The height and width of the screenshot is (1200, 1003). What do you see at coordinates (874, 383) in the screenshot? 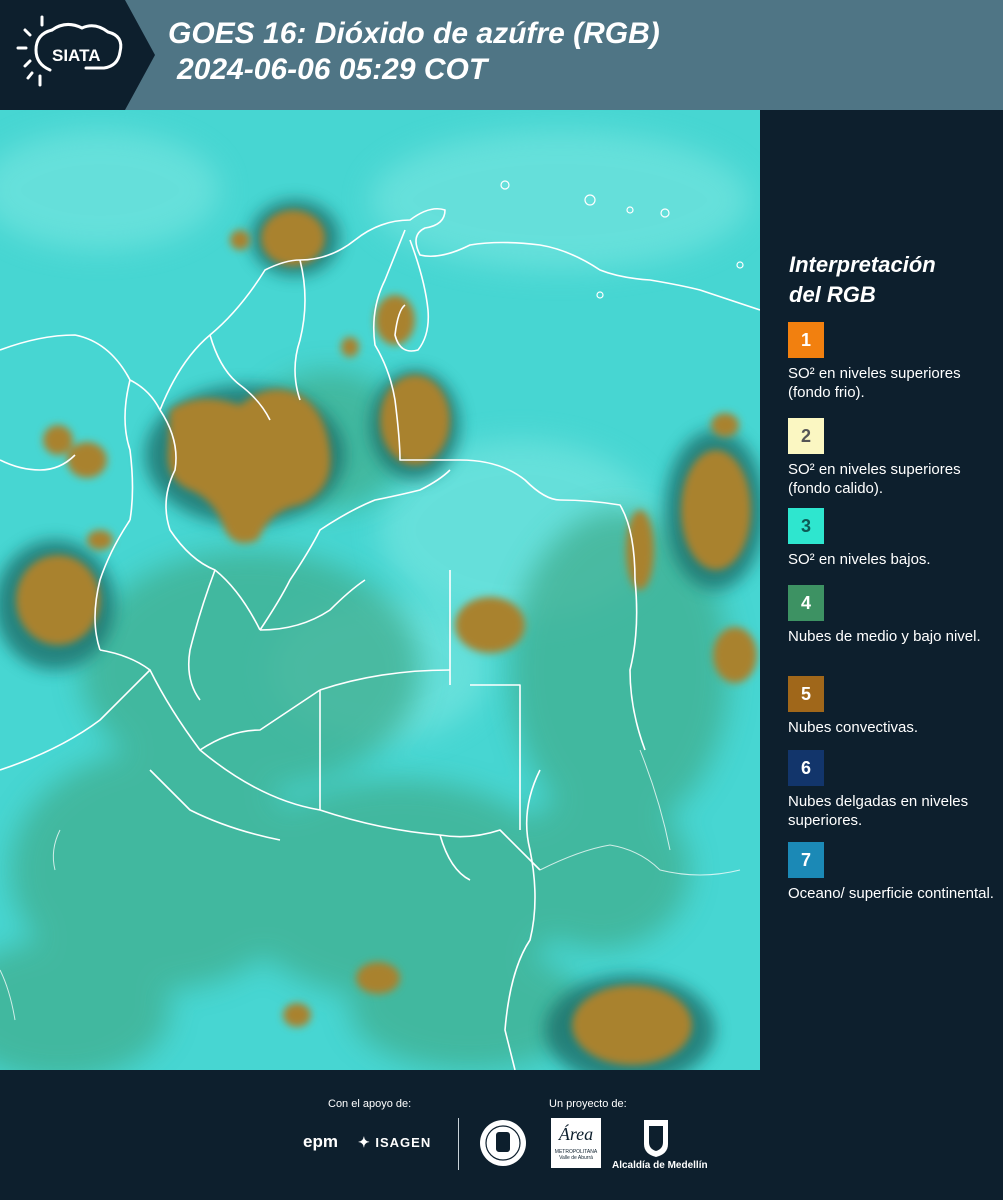
I see `legend-text-1: SO² en niveles superiores (fondo frio).` at bounding box center [874, 383].